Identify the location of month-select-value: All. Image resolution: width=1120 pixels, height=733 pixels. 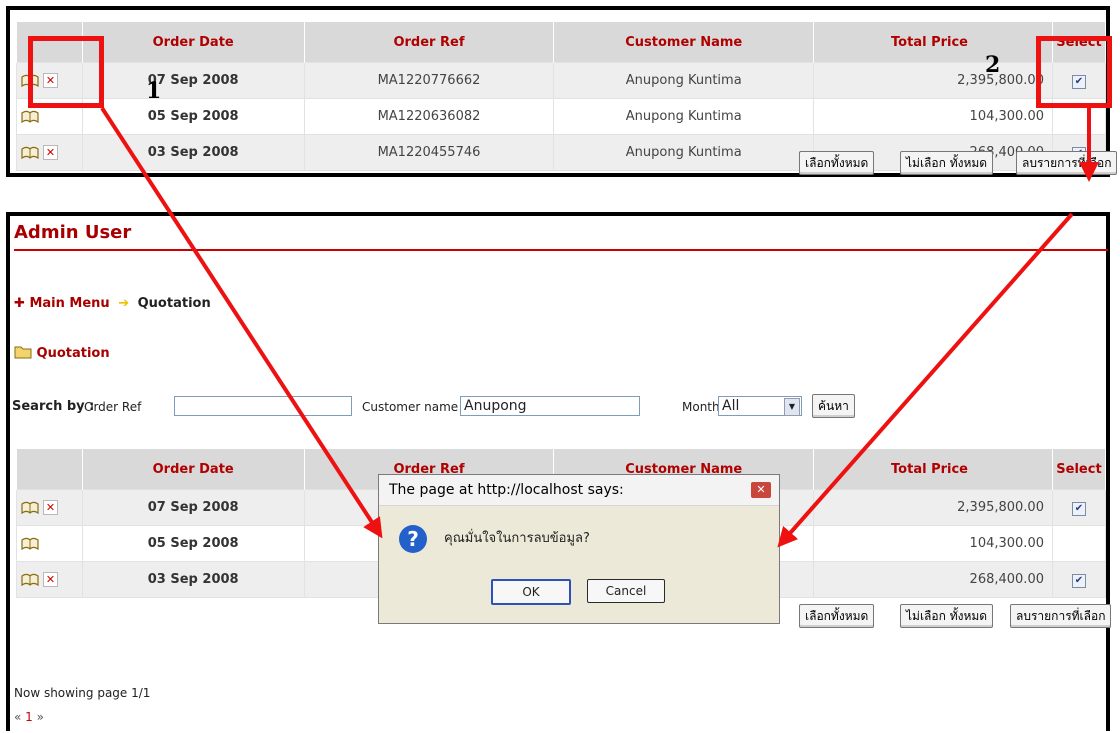
(731, 406).